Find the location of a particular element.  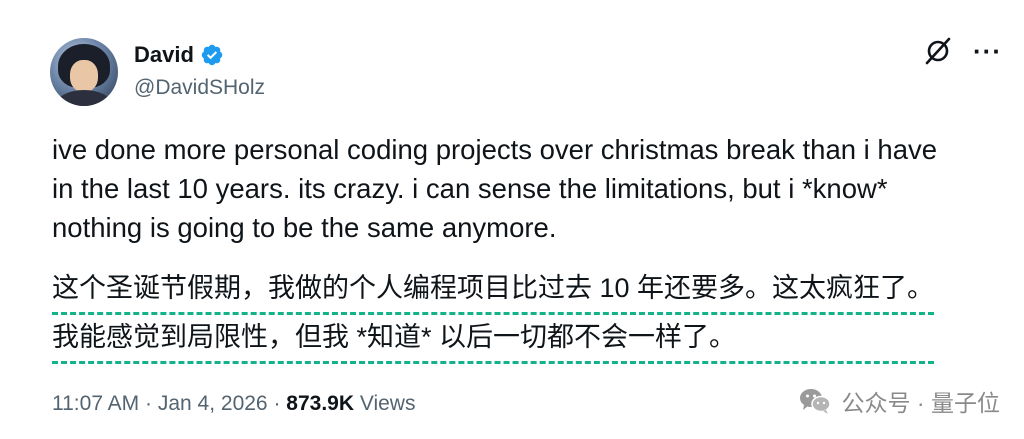

tweet-time: 11:07 AM is located at coordinates (95, 403).